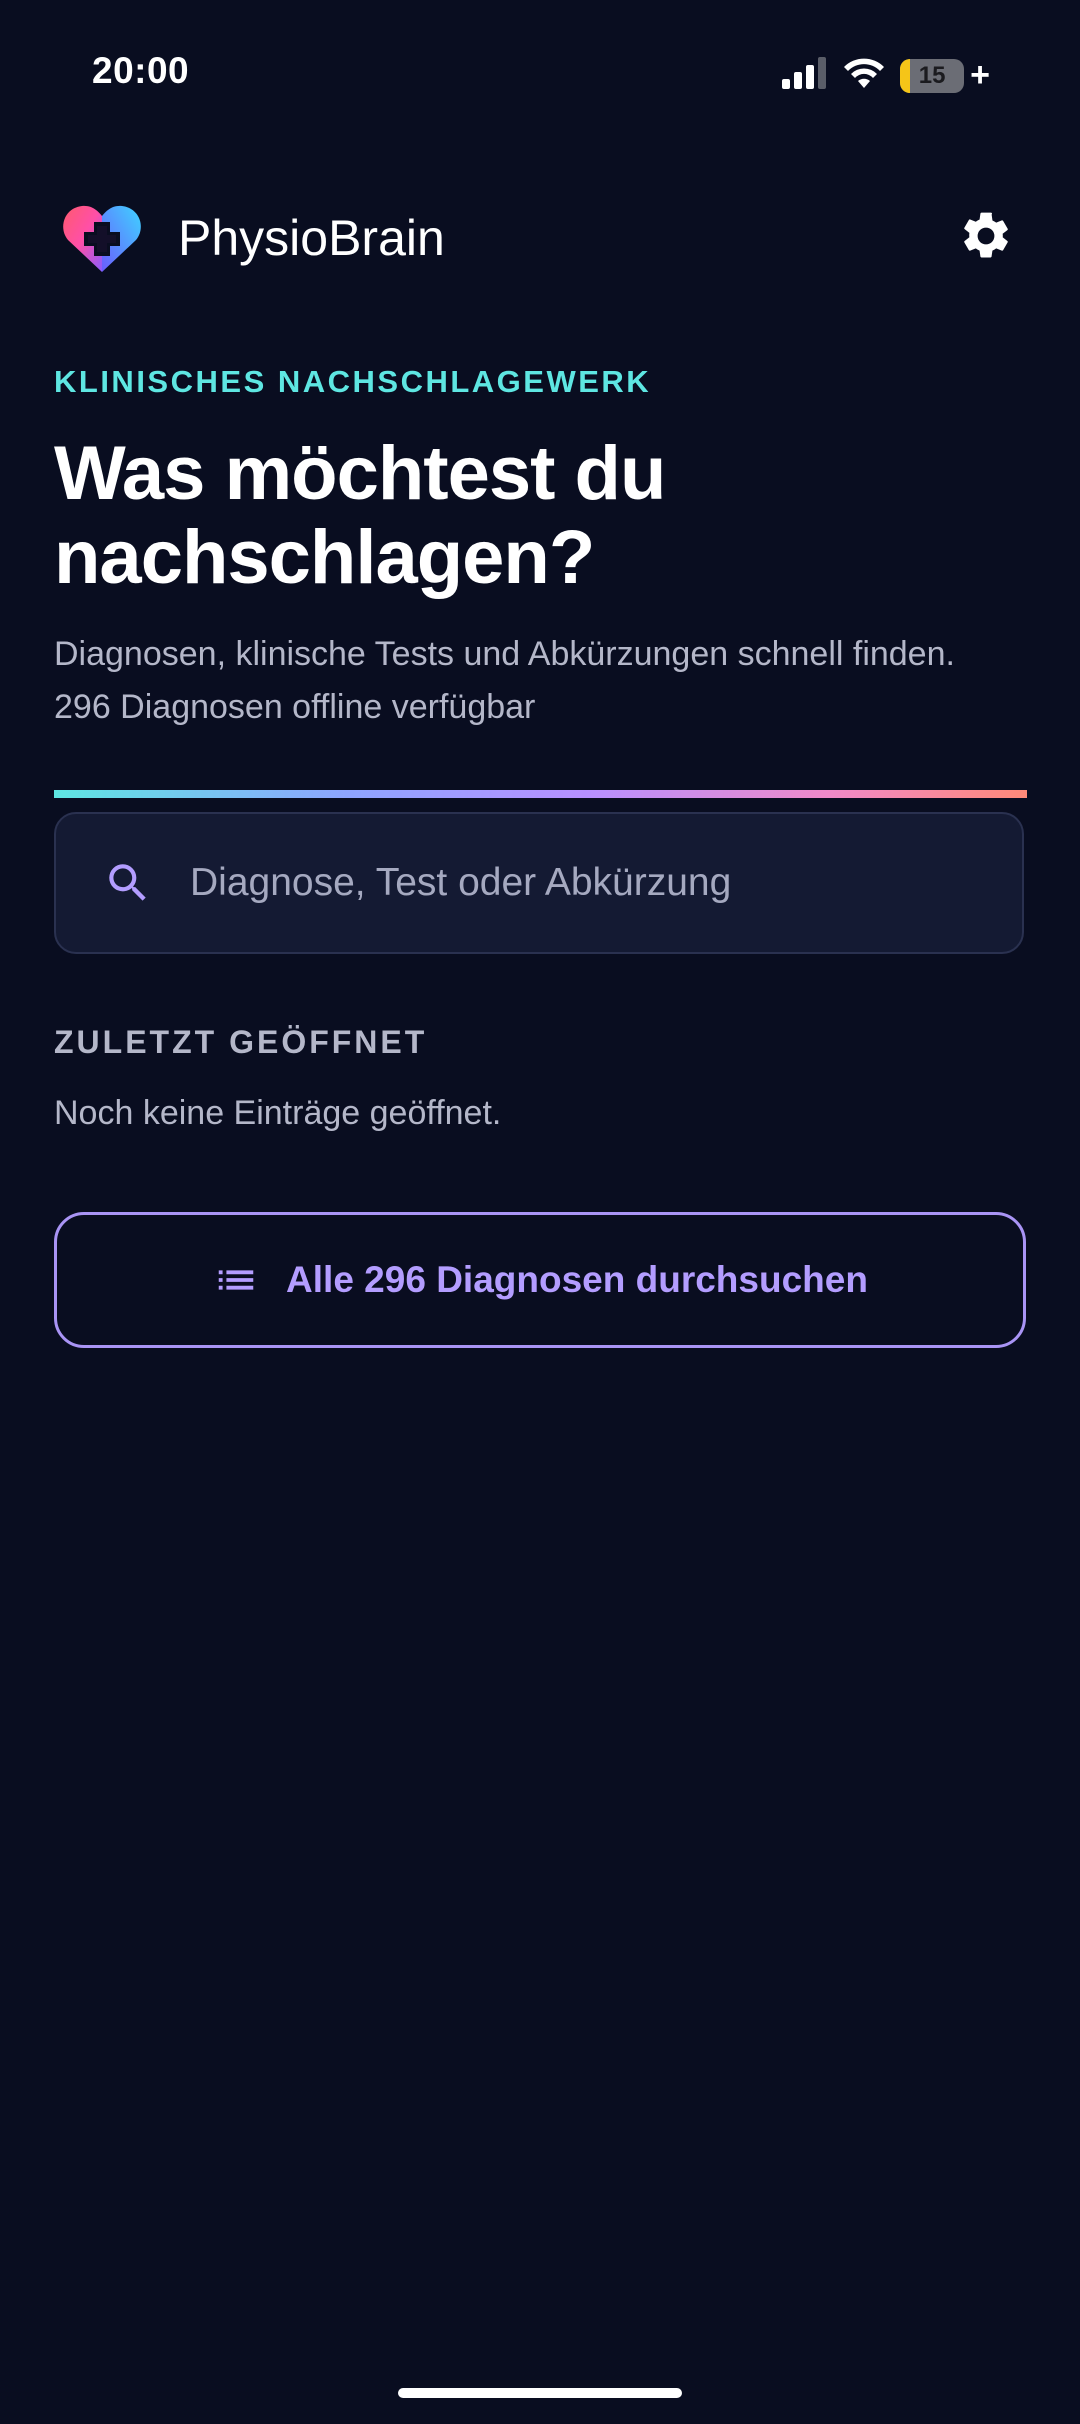 This screenshot has width=1080, height=2424. What do you see at coordinates (540, 75) in the screenshot?
I see `status-bar: 20:00 15 +` at bounding box center [540, 75].